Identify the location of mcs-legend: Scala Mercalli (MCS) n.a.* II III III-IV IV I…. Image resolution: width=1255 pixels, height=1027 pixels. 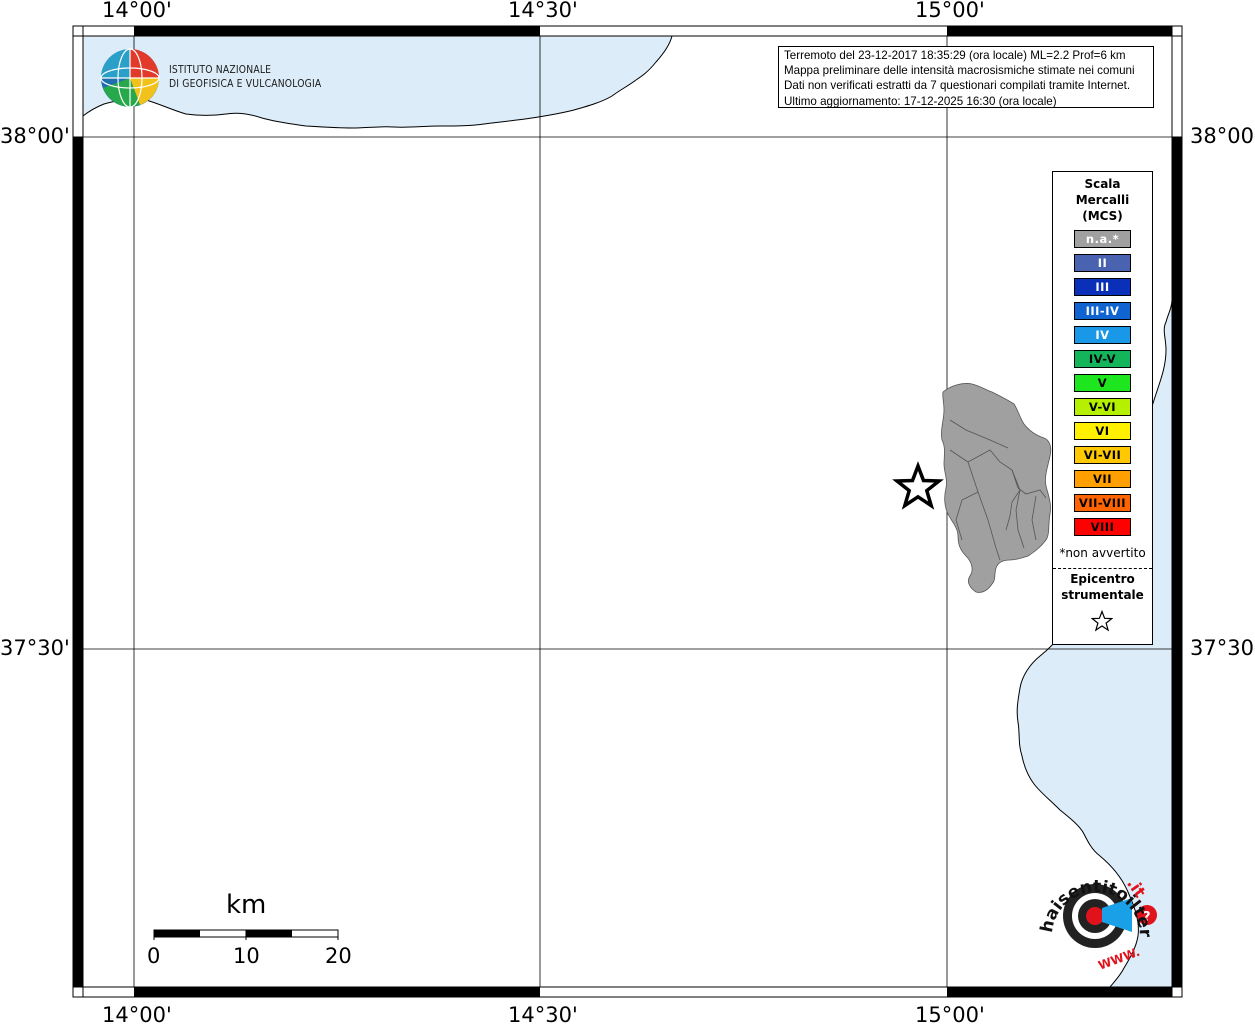
(1102, 408).